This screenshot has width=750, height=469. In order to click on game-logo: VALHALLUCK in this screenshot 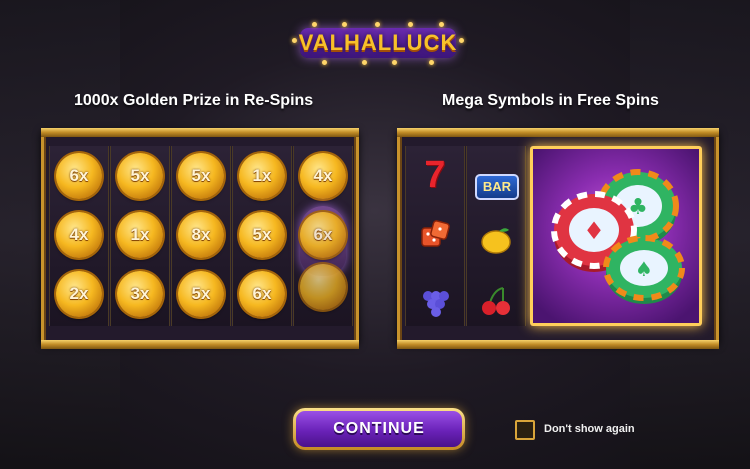, I will do `click(378, 43)`.